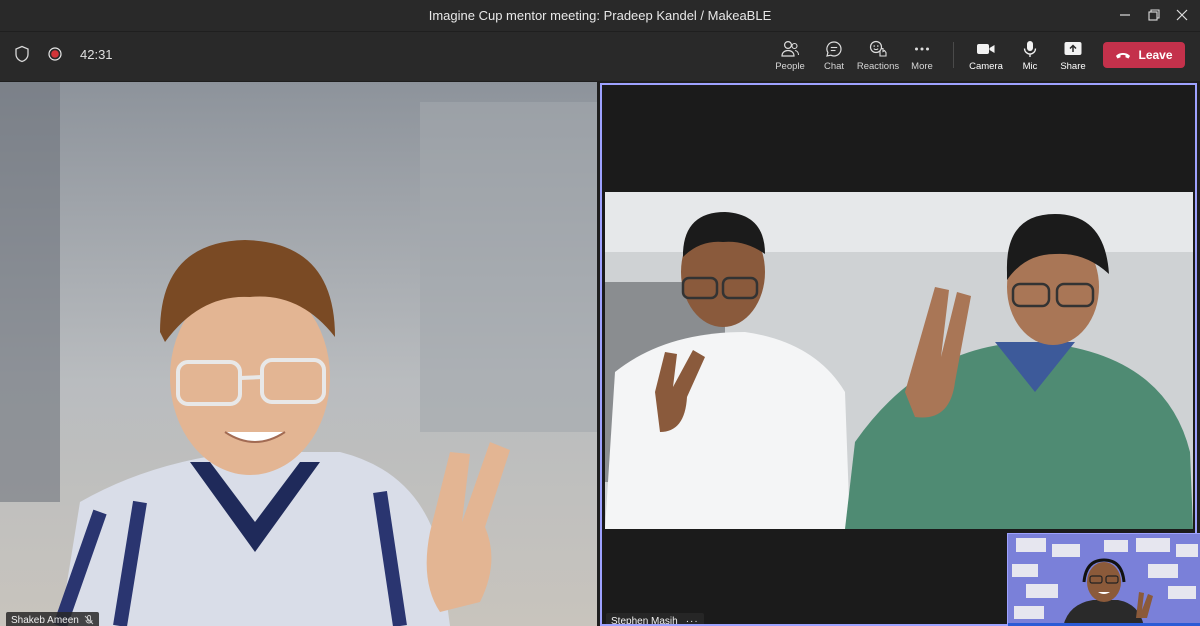 The image size is (1200, 626). I want to click on more-button: More, so click(922, 58).